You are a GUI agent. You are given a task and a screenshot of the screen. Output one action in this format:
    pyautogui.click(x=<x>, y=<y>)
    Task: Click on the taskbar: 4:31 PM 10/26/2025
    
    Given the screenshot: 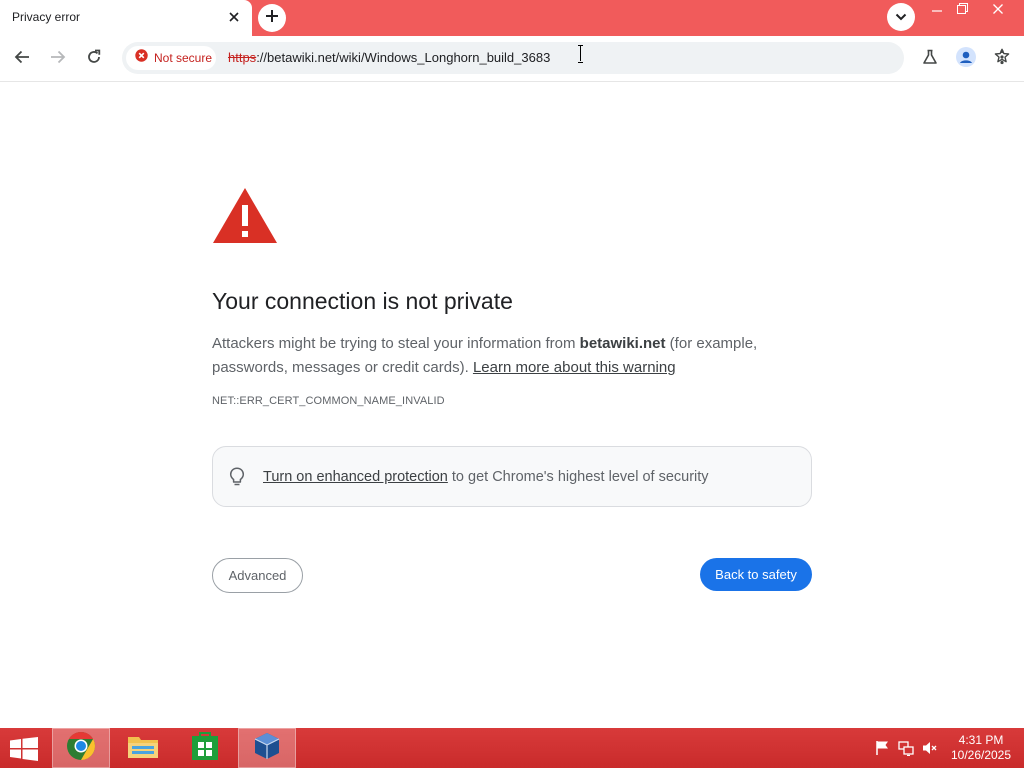 What is the action you would take?
    pyautogui.click(x=512, y=748)
    